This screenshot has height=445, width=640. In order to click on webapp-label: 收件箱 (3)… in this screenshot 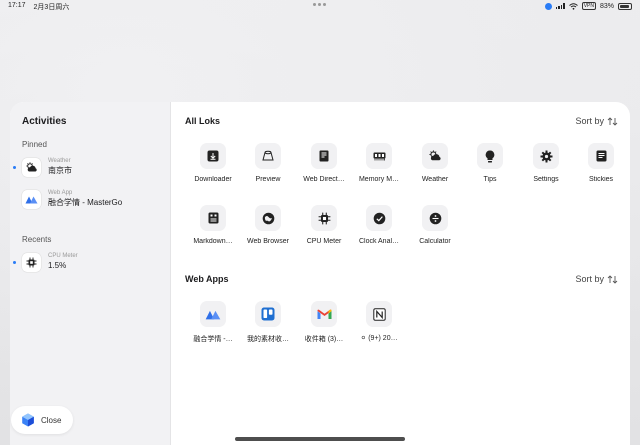, I will do `click(324, 339)`.